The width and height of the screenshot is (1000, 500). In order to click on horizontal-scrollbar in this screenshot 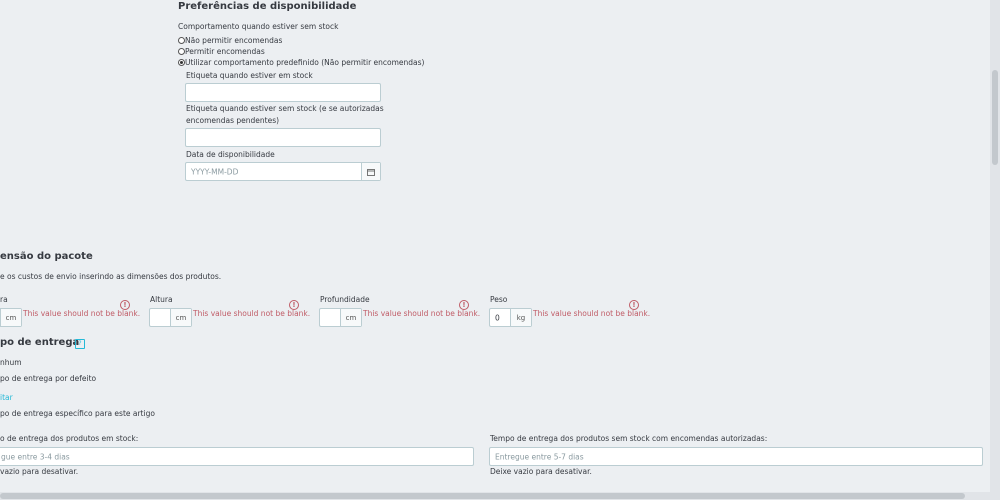, I will do `click(495, 496)`.